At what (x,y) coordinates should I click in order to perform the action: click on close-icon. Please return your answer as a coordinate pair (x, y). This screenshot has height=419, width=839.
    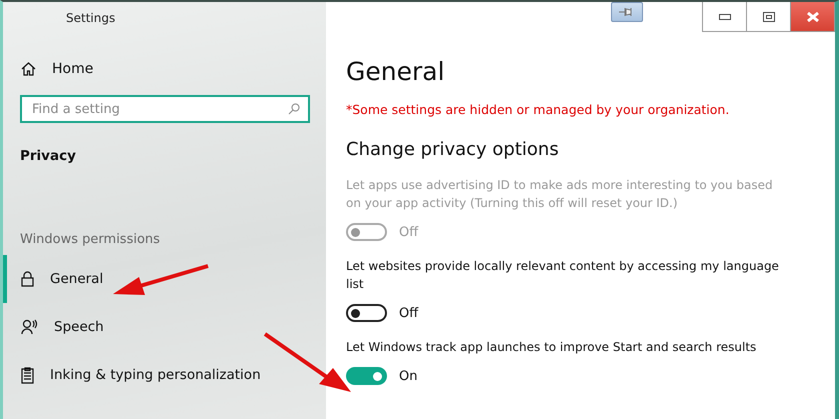
    Looking at the image, I should click on (812, 17).